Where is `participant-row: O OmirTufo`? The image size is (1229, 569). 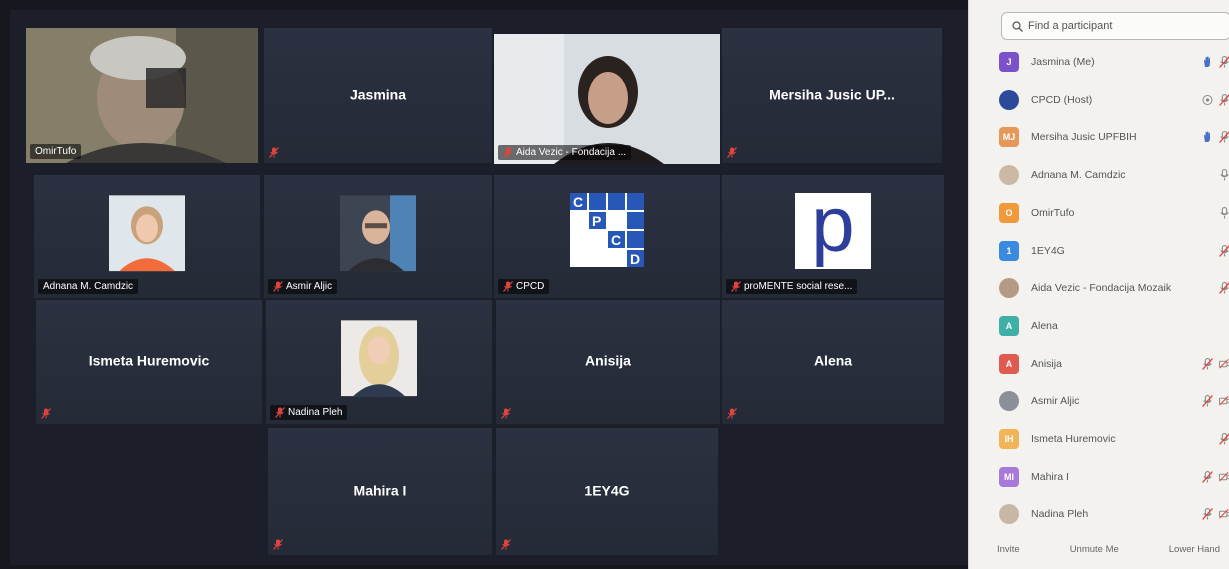
participant-row: O OmirTufo is located at coordinates (1114, 213).